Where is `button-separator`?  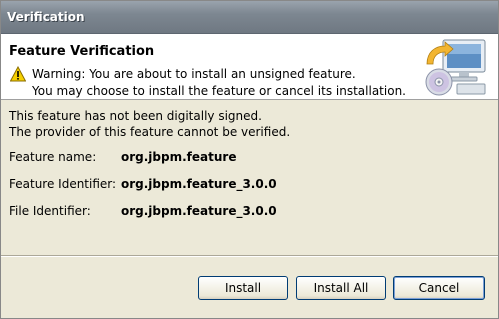 button-separator is located at coordinates (249, 256).